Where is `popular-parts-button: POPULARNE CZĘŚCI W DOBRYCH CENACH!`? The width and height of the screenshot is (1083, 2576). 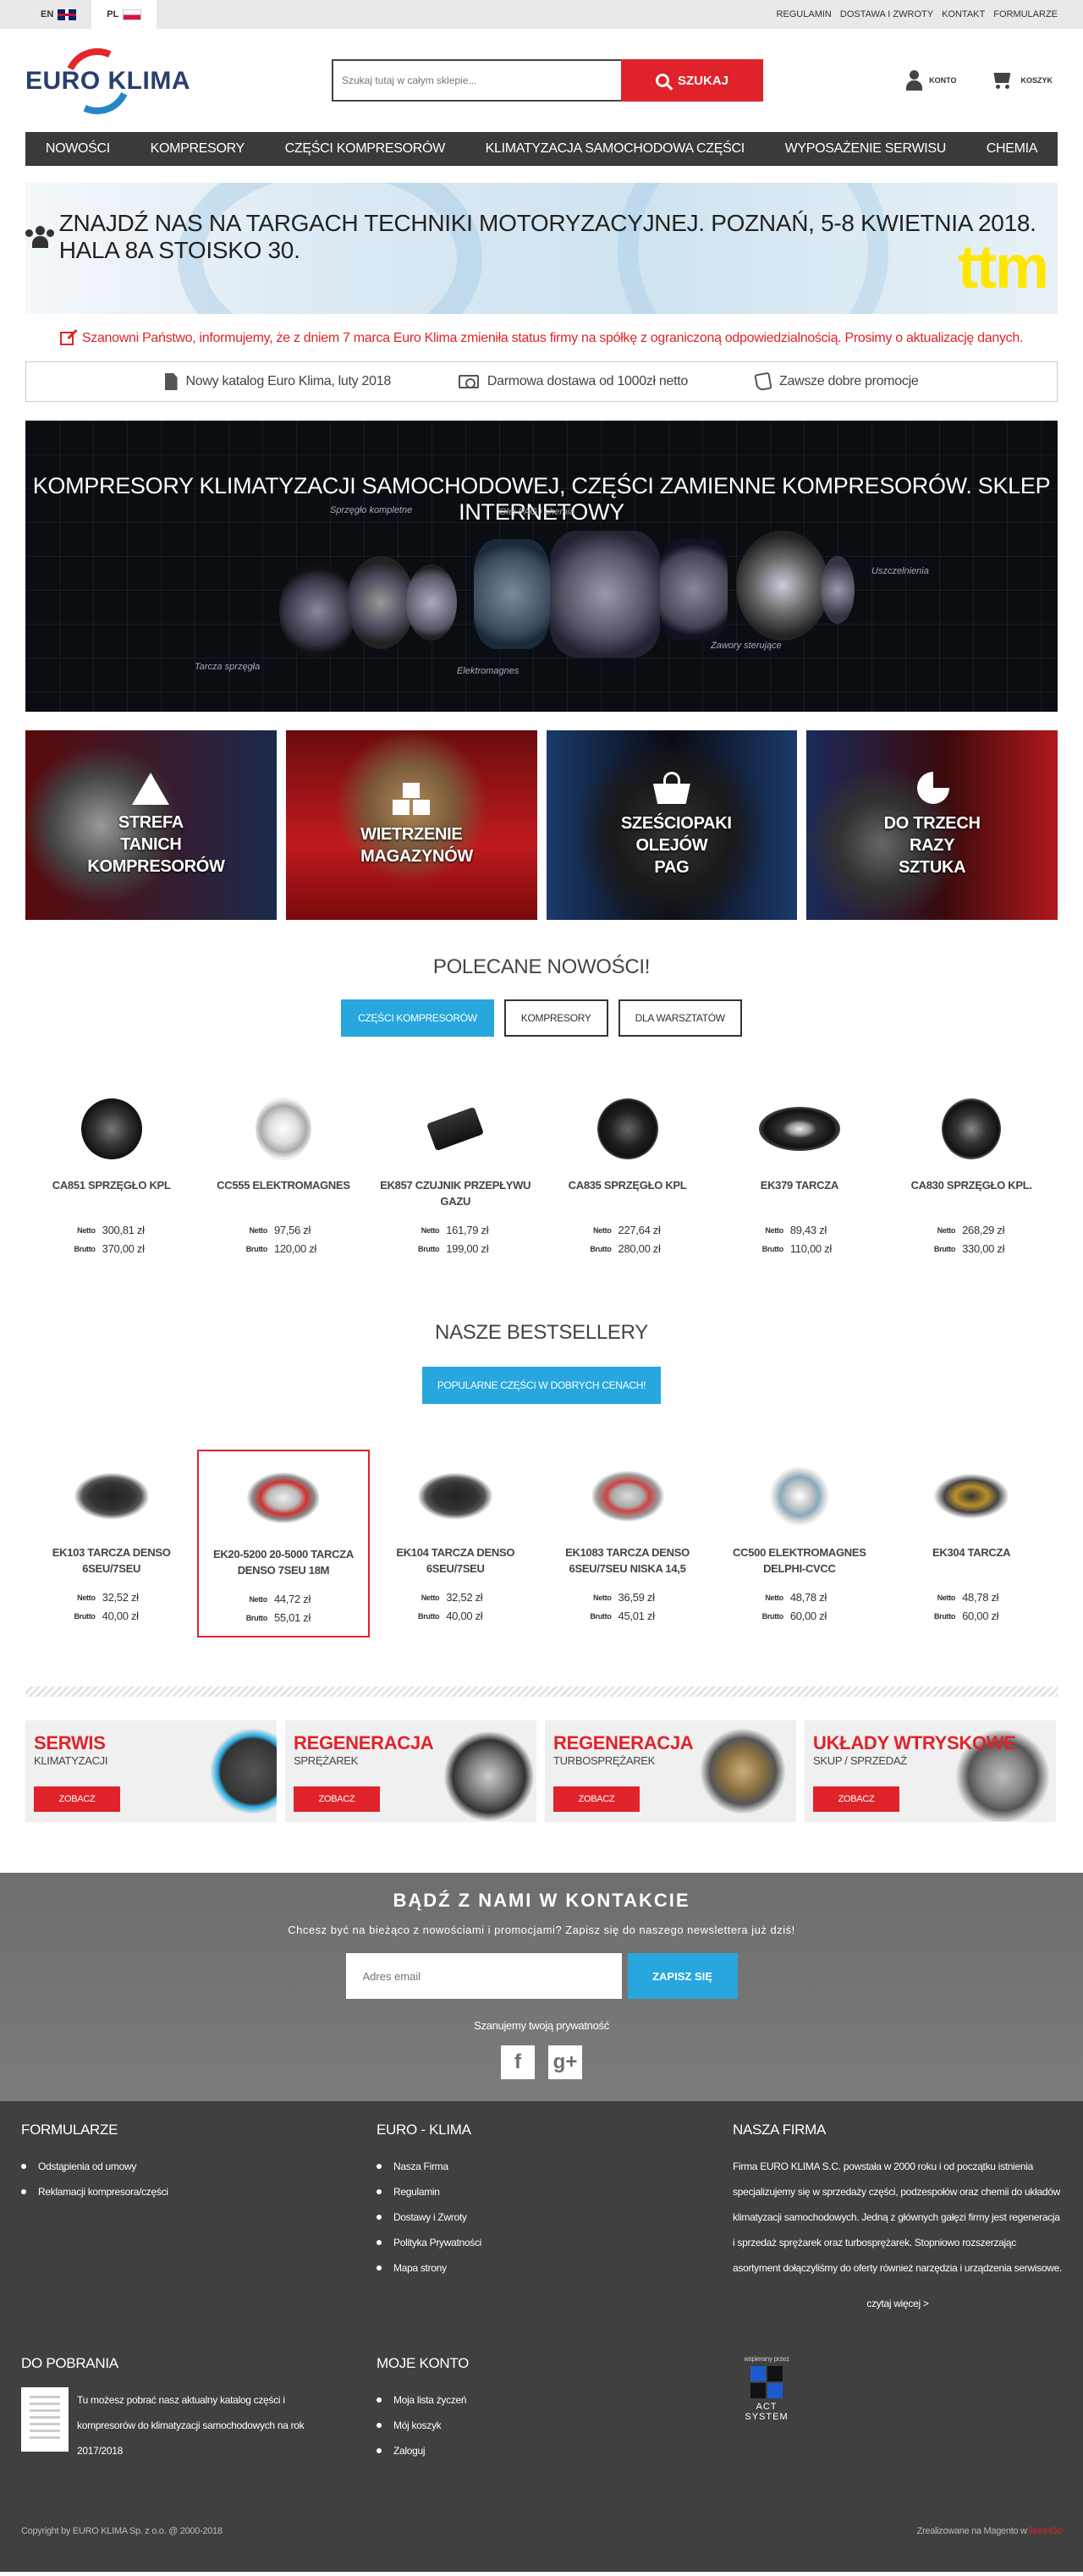 popular-parts-button: POPULARNE CZĘŚCI W DOBRYCH CENACH! is located at coordinates (541, 1385).